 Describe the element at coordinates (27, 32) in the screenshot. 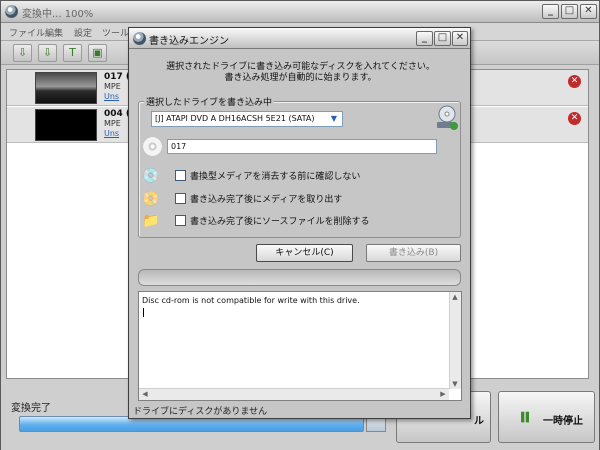

I see `menu-file: ファイル` at that location.